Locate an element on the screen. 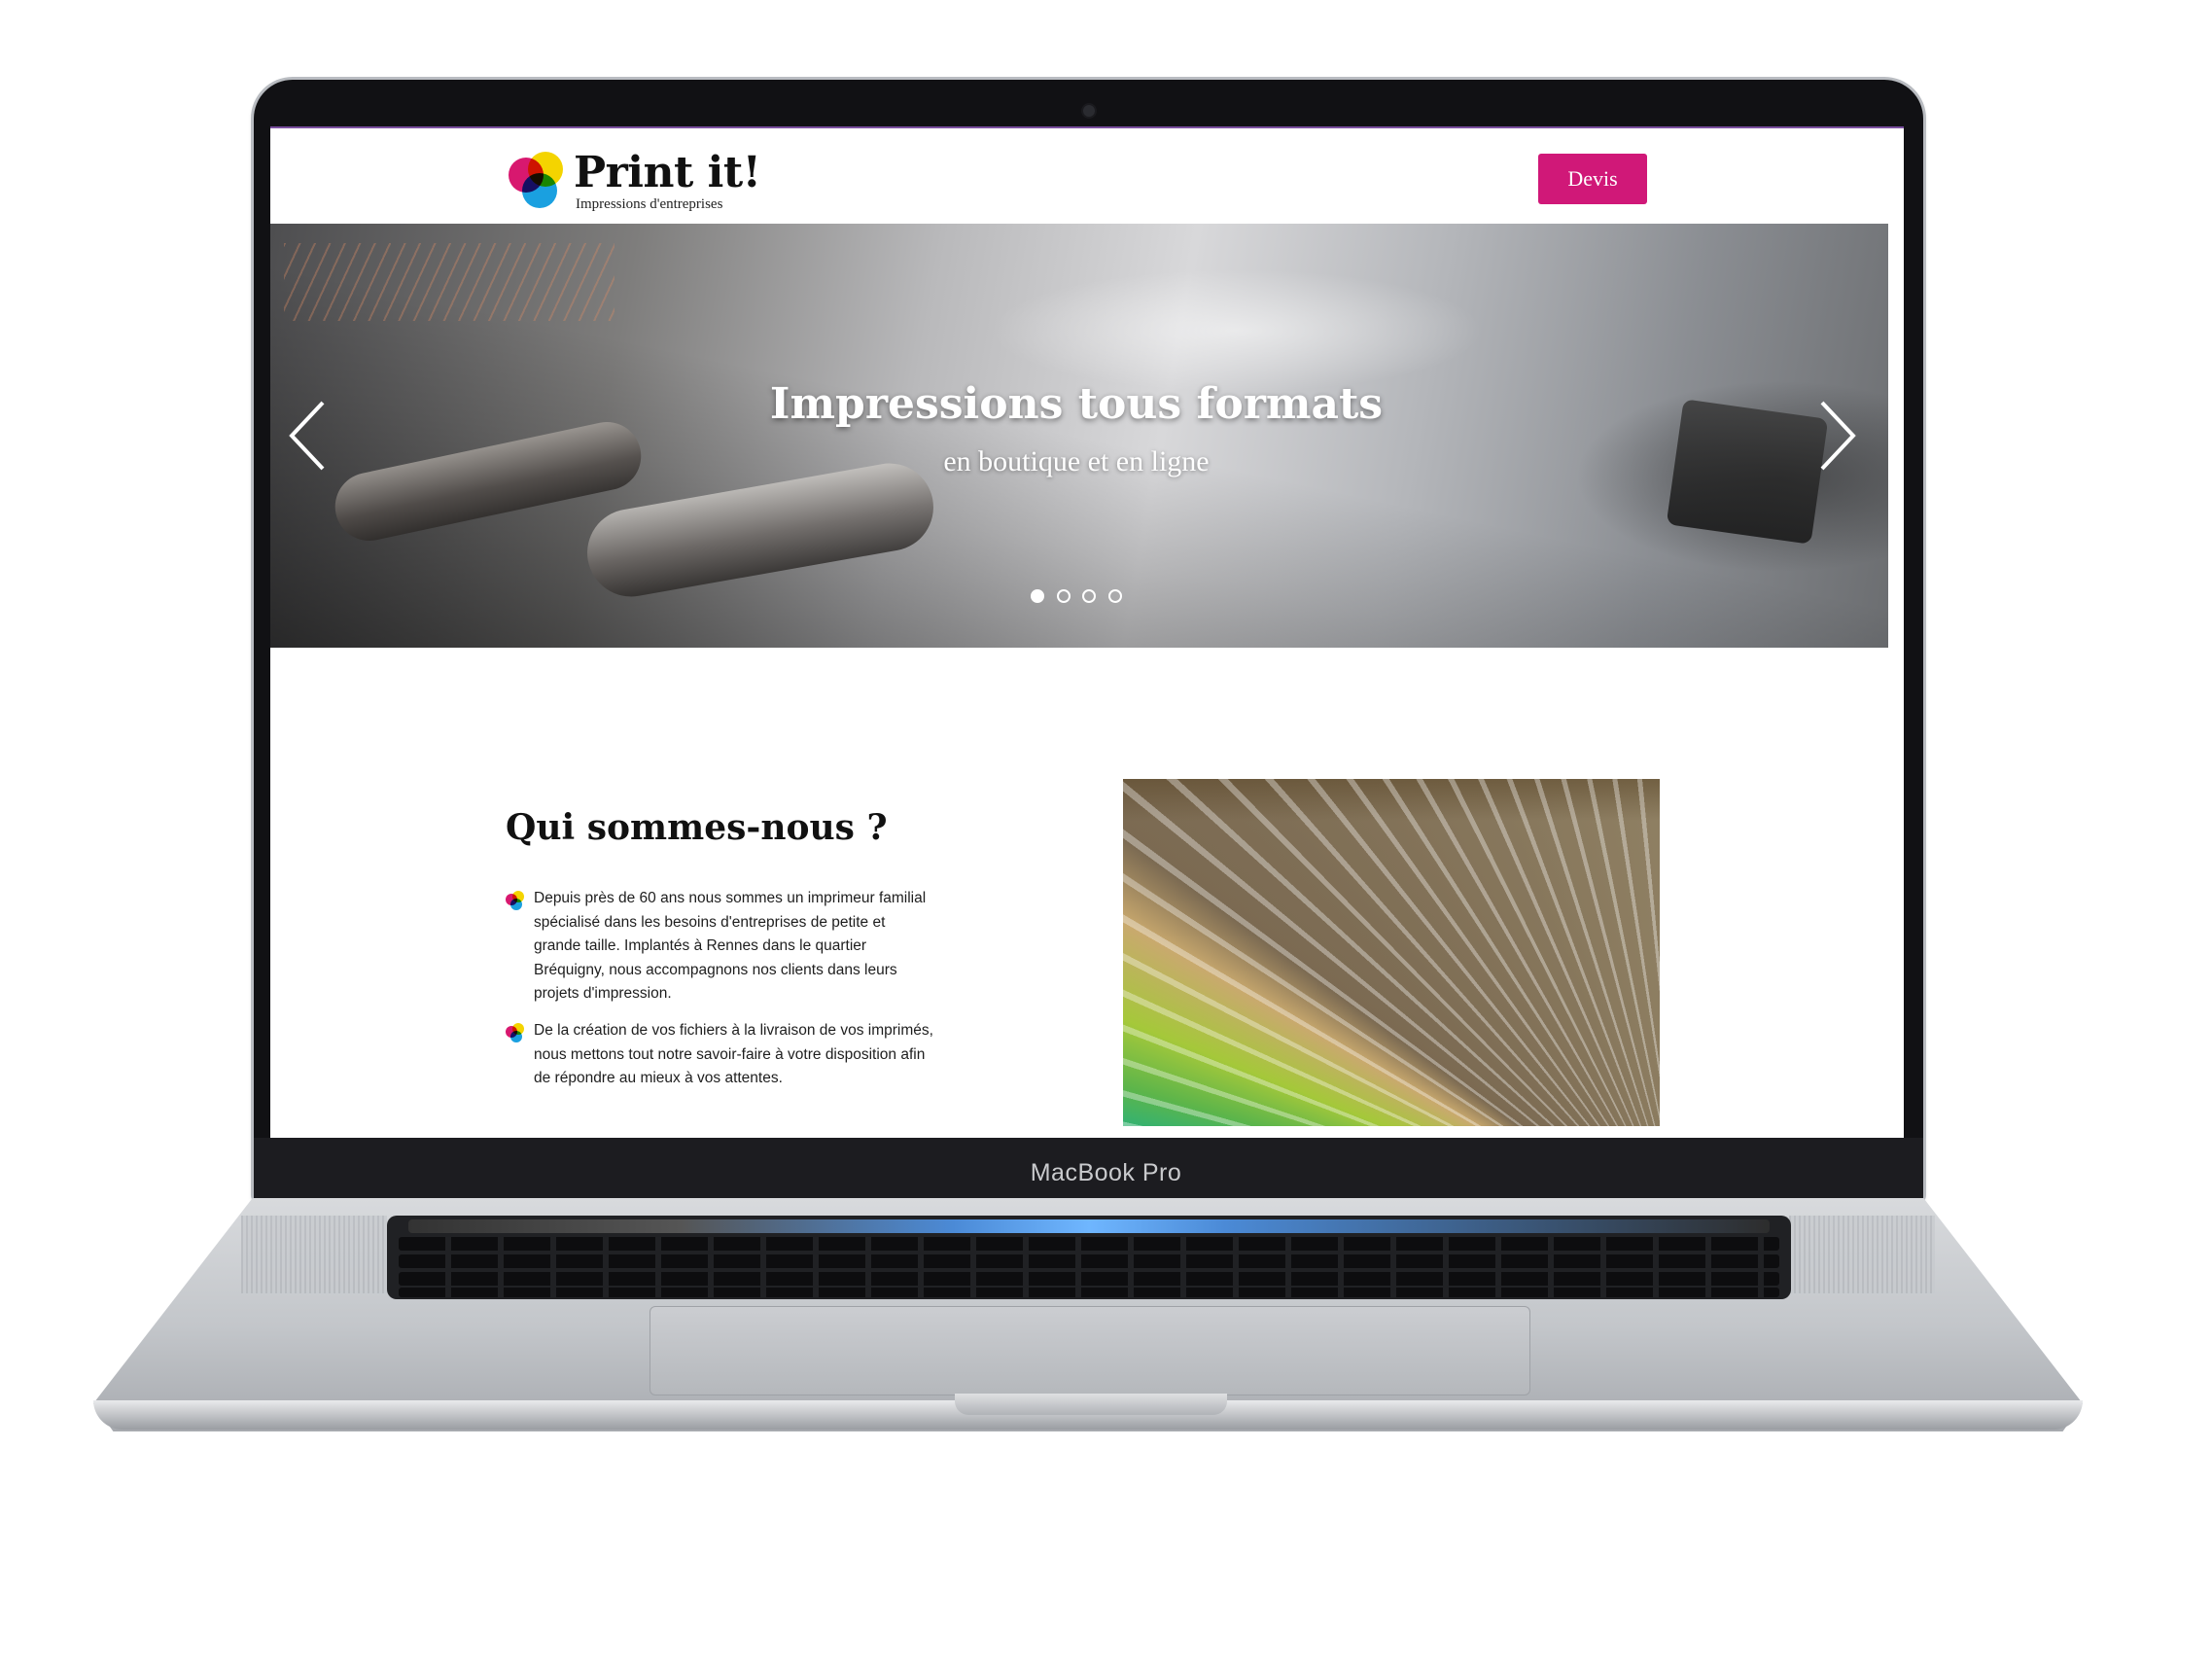  color-swatch-image is located at coordinates (1391, 952).